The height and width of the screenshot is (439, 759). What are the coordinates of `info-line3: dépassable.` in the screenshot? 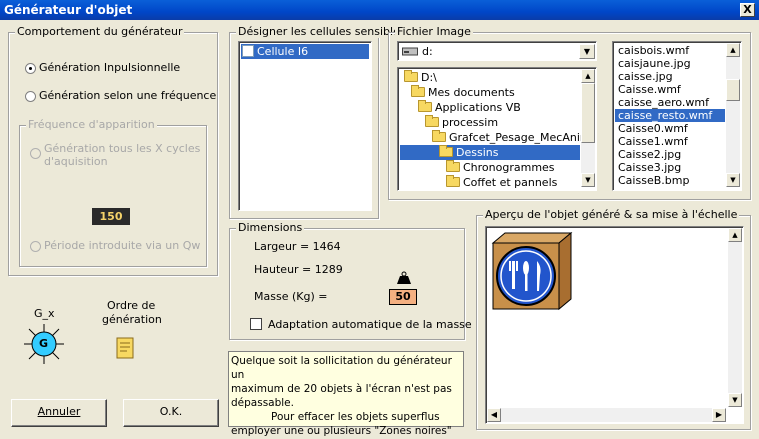 It's located at (262, 403).